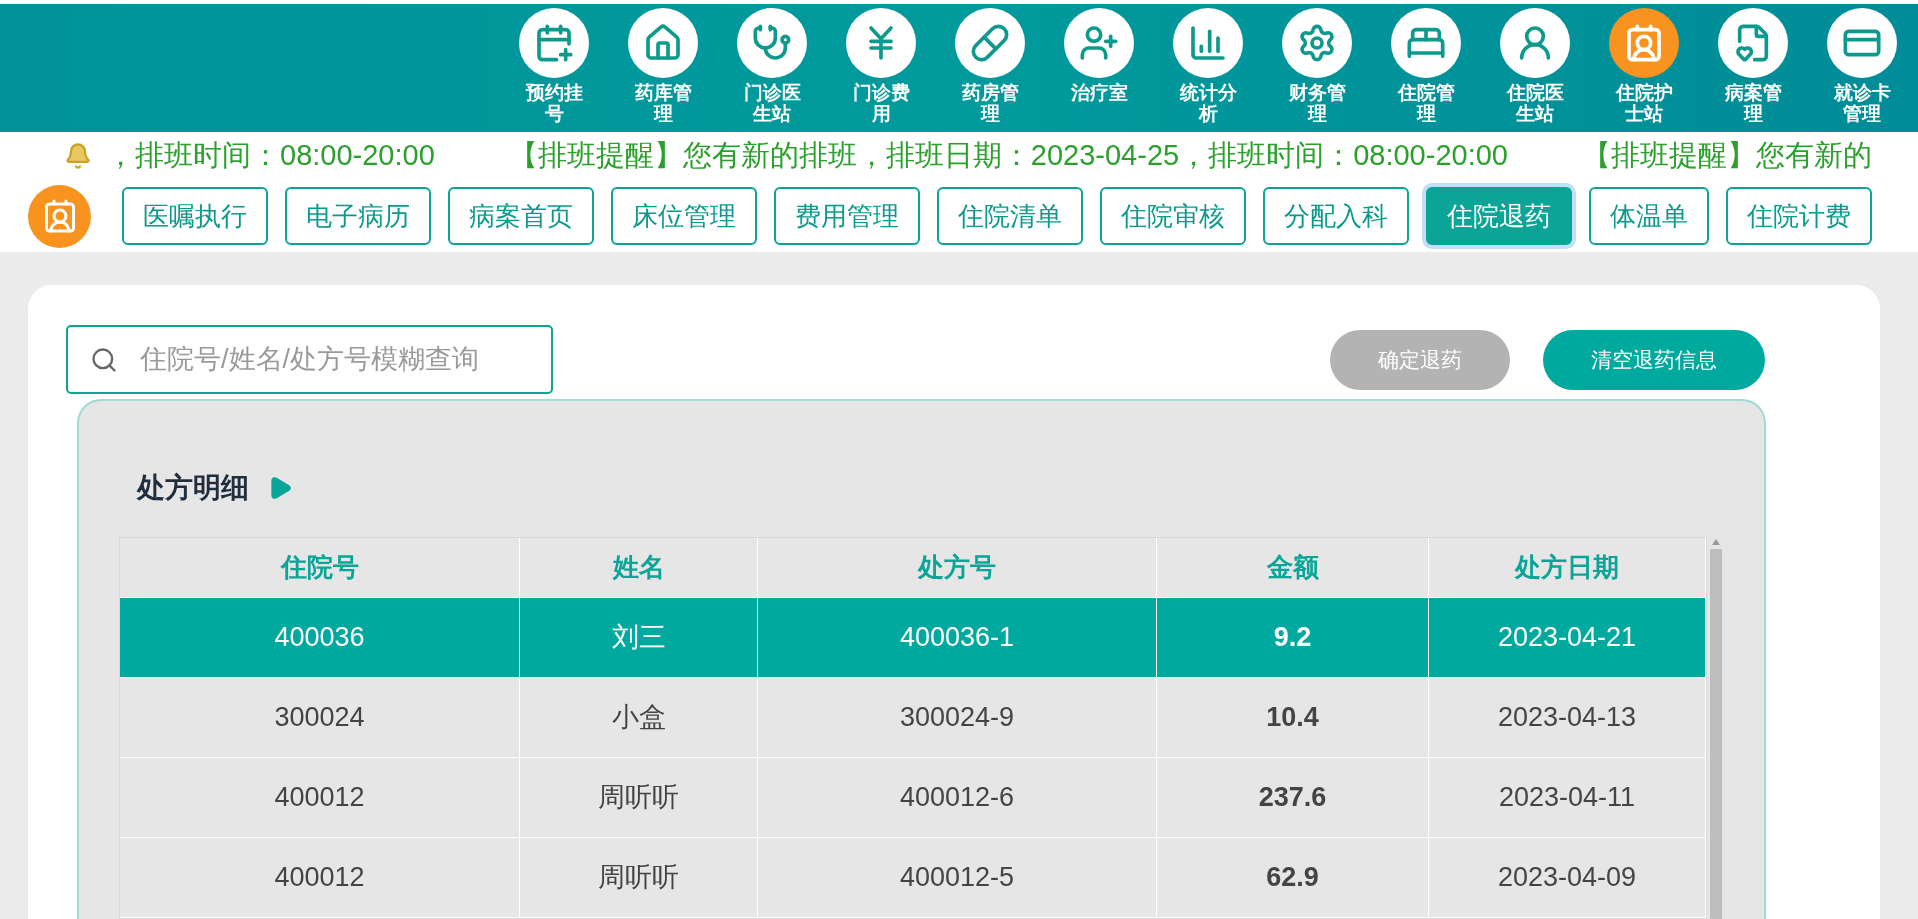 The width and height of the screenshot is (1918, 919). Describe the element at coordinates (320, 717) in the screenshot. I see `table-cell: 300024` at that location.